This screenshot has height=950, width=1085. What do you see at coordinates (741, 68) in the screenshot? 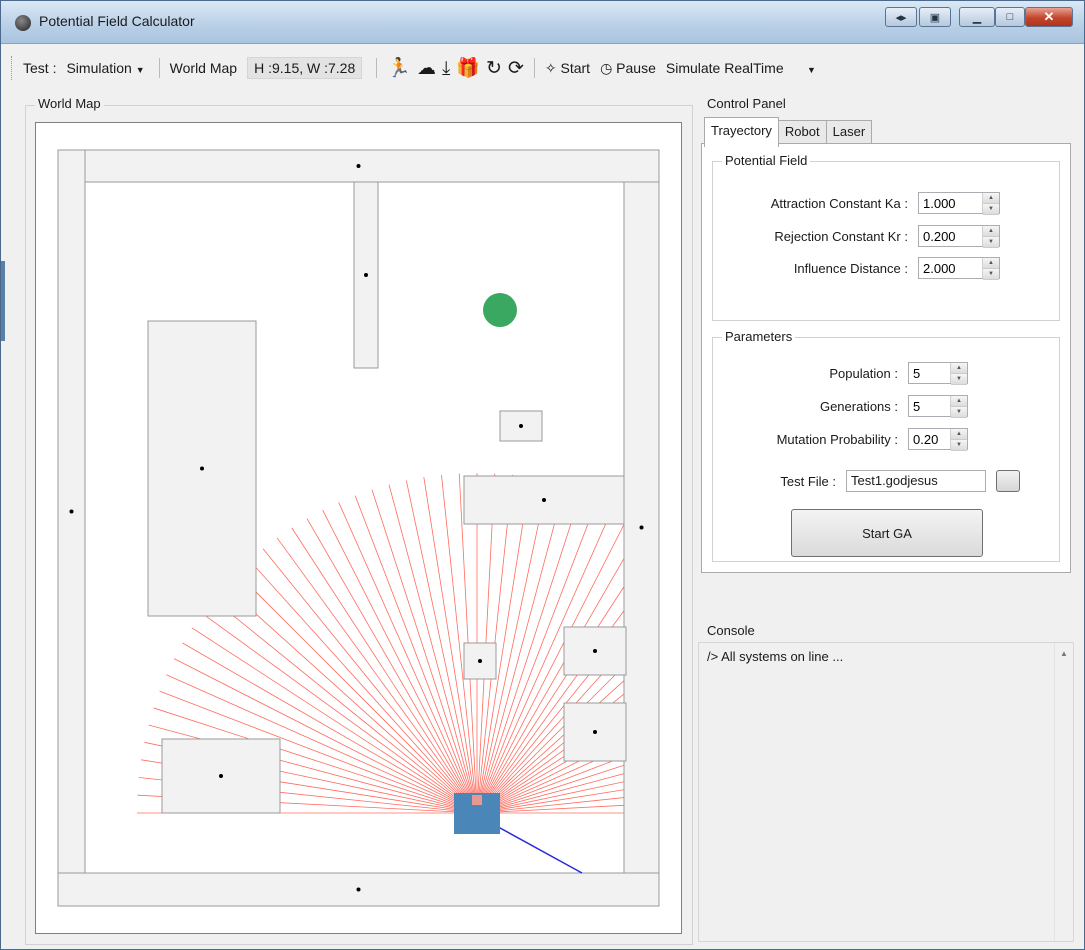
I see `sim-mode-dropdown: Simulate RealTime ▼` at bounding box center [741, 68].